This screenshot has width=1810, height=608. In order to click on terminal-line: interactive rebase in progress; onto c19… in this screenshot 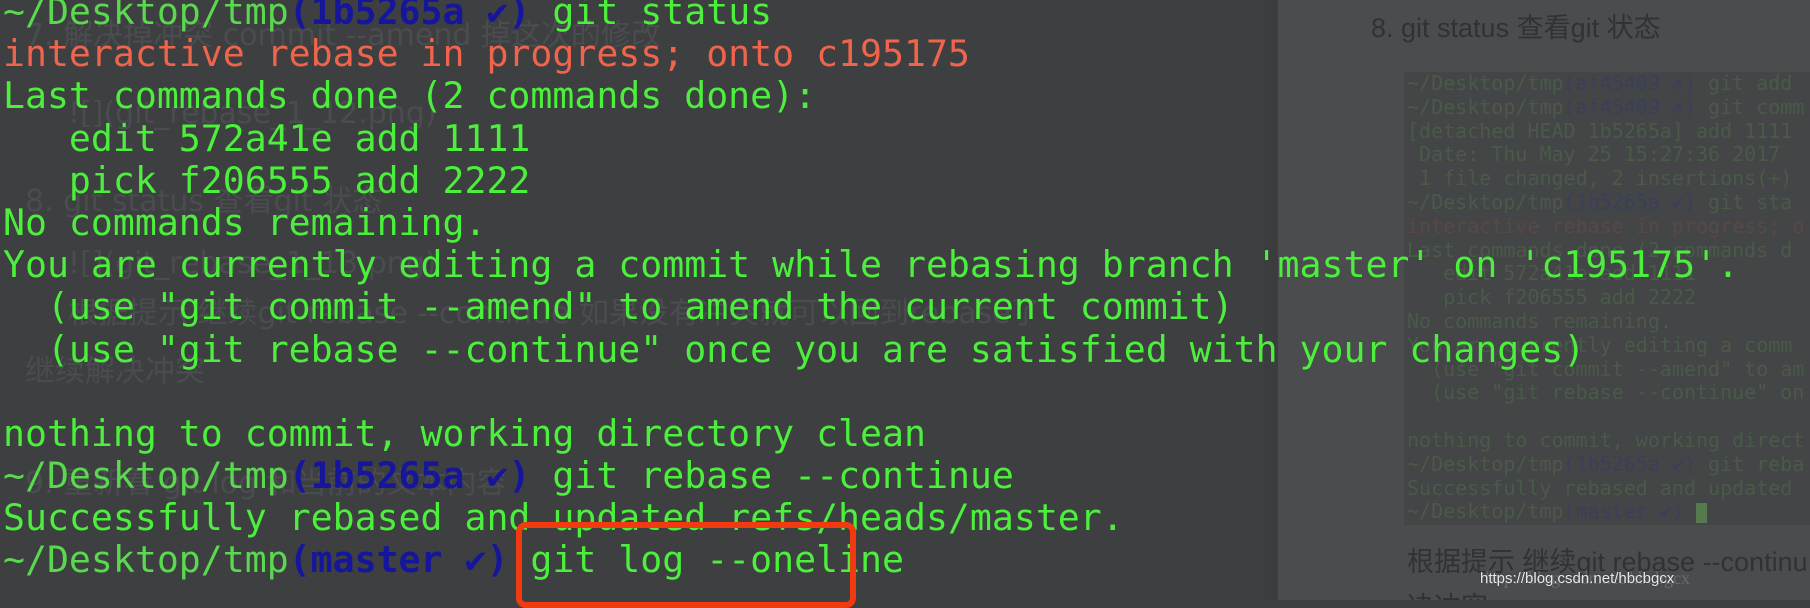, I will do `click(871, 54)`.